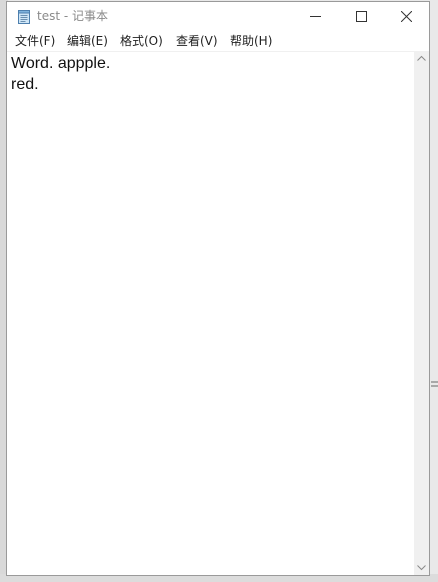 This screenshot has height=582, width=438. Describe the element at coordinates (218, 16) in the screenshot. I see `title-bar: test - 记事本` at that location.